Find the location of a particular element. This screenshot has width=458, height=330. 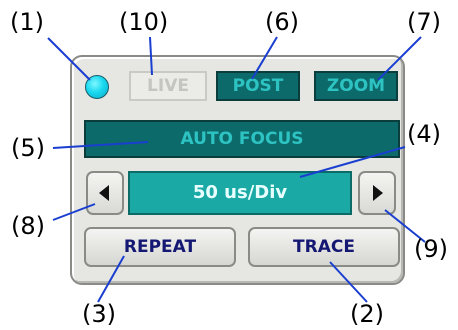

callout-1: (1) is located at coordinates (27, 22).